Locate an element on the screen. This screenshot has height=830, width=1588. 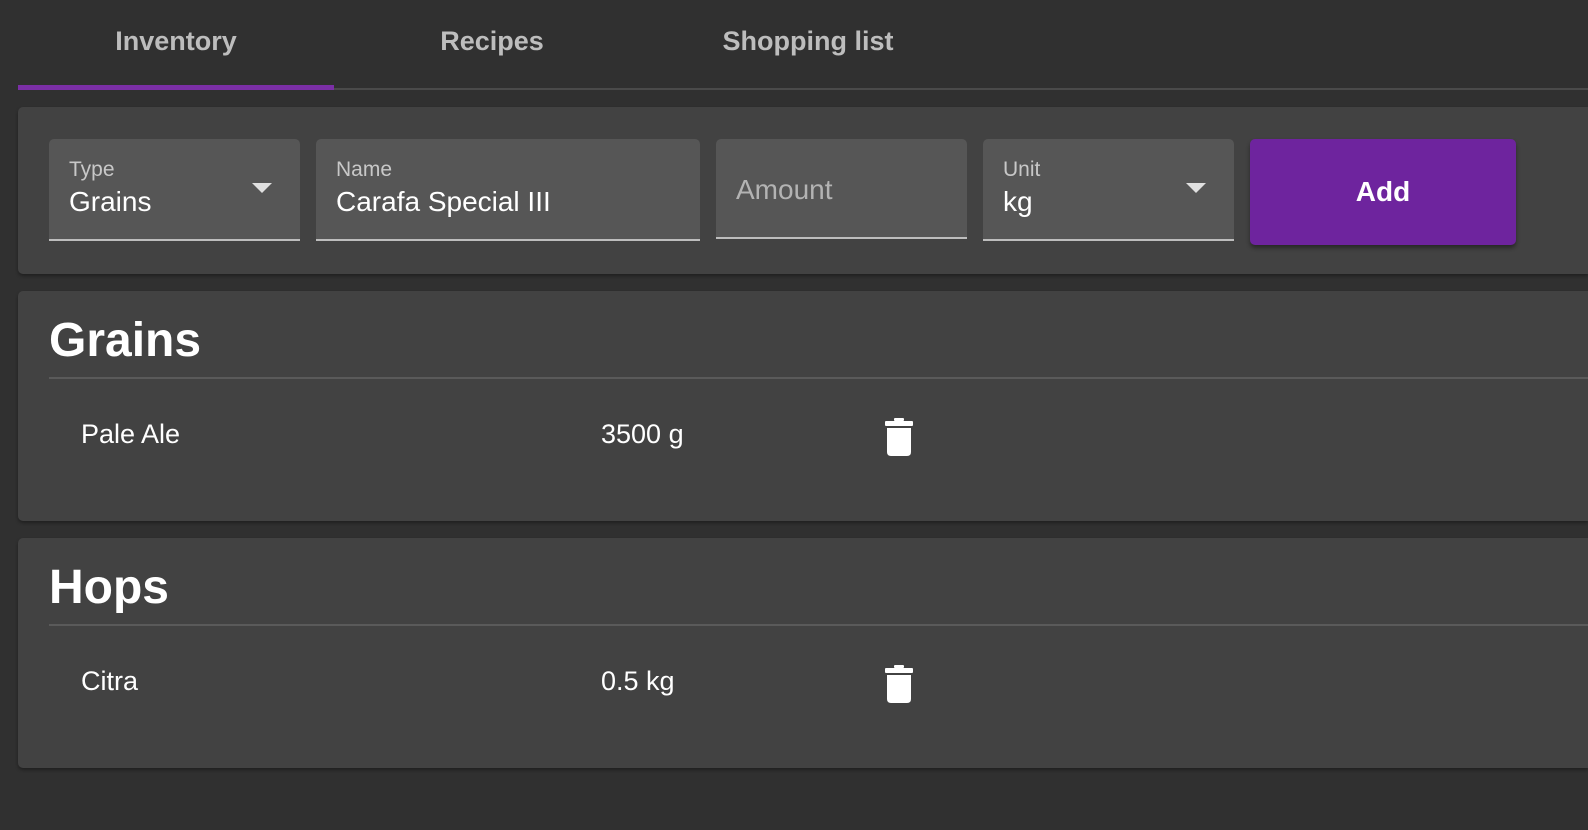
tab-shopping-list: Shopping list is located at coordinates (808, 44).